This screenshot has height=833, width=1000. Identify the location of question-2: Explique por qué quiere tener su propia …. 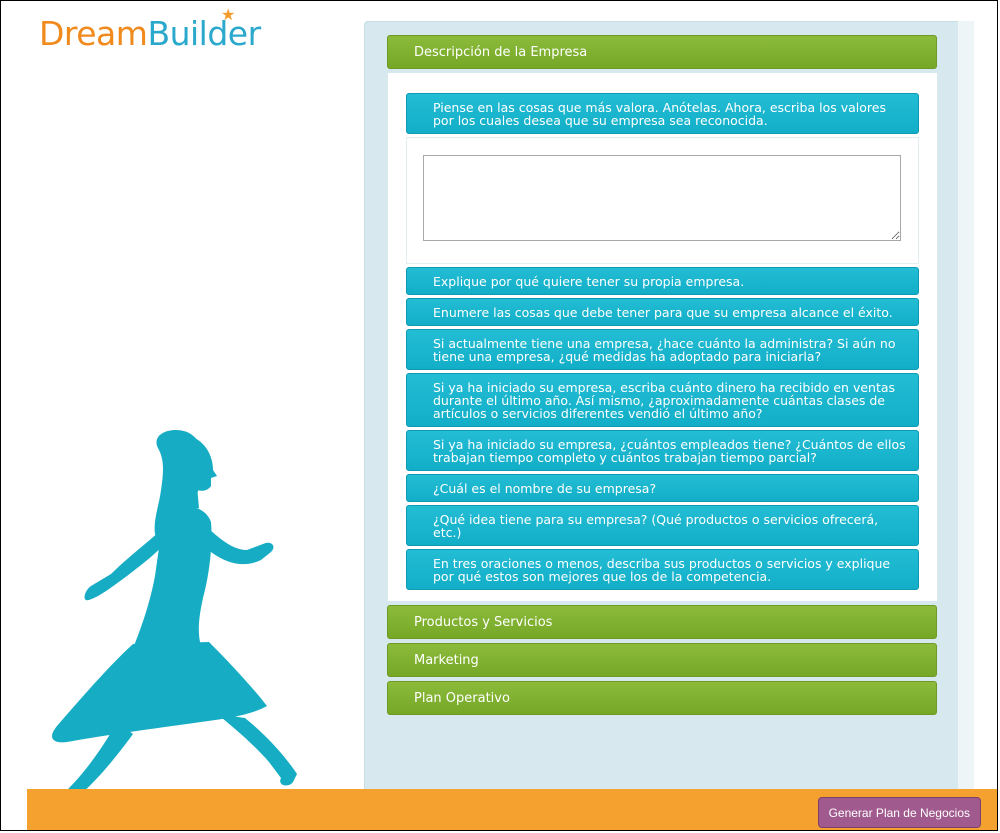
(662, 281).